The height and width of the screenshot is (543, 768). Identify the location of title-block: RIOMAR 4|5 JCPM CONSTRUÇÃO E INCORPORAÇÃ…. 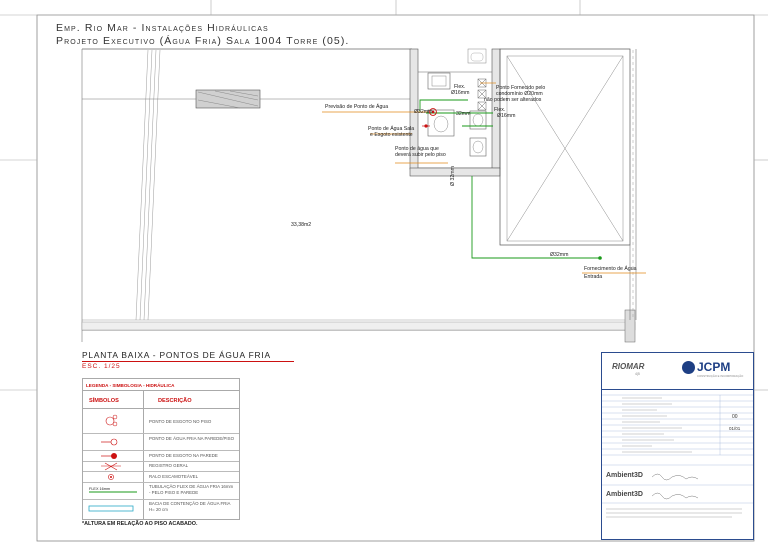
(677, 446).